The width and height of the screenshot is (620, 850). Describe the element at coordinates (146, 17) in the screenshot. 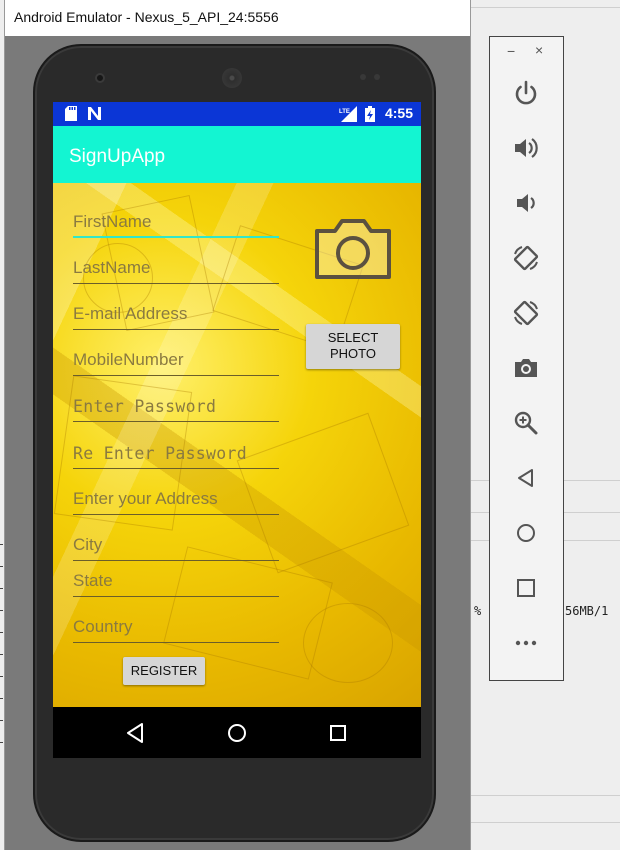

I see `window-title: Android Emulator - Nexus_5_API_24:5556` at that location.